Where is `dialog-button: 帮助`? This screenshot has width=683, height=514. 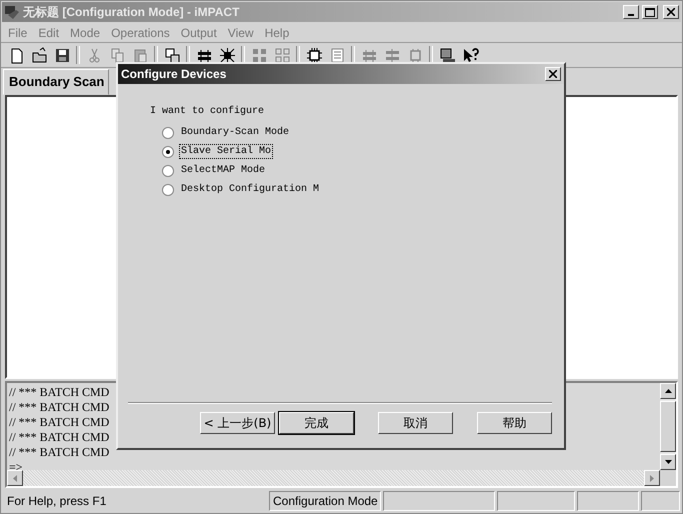
dialog-button: 帮助 is located at coordinates (514, 423).